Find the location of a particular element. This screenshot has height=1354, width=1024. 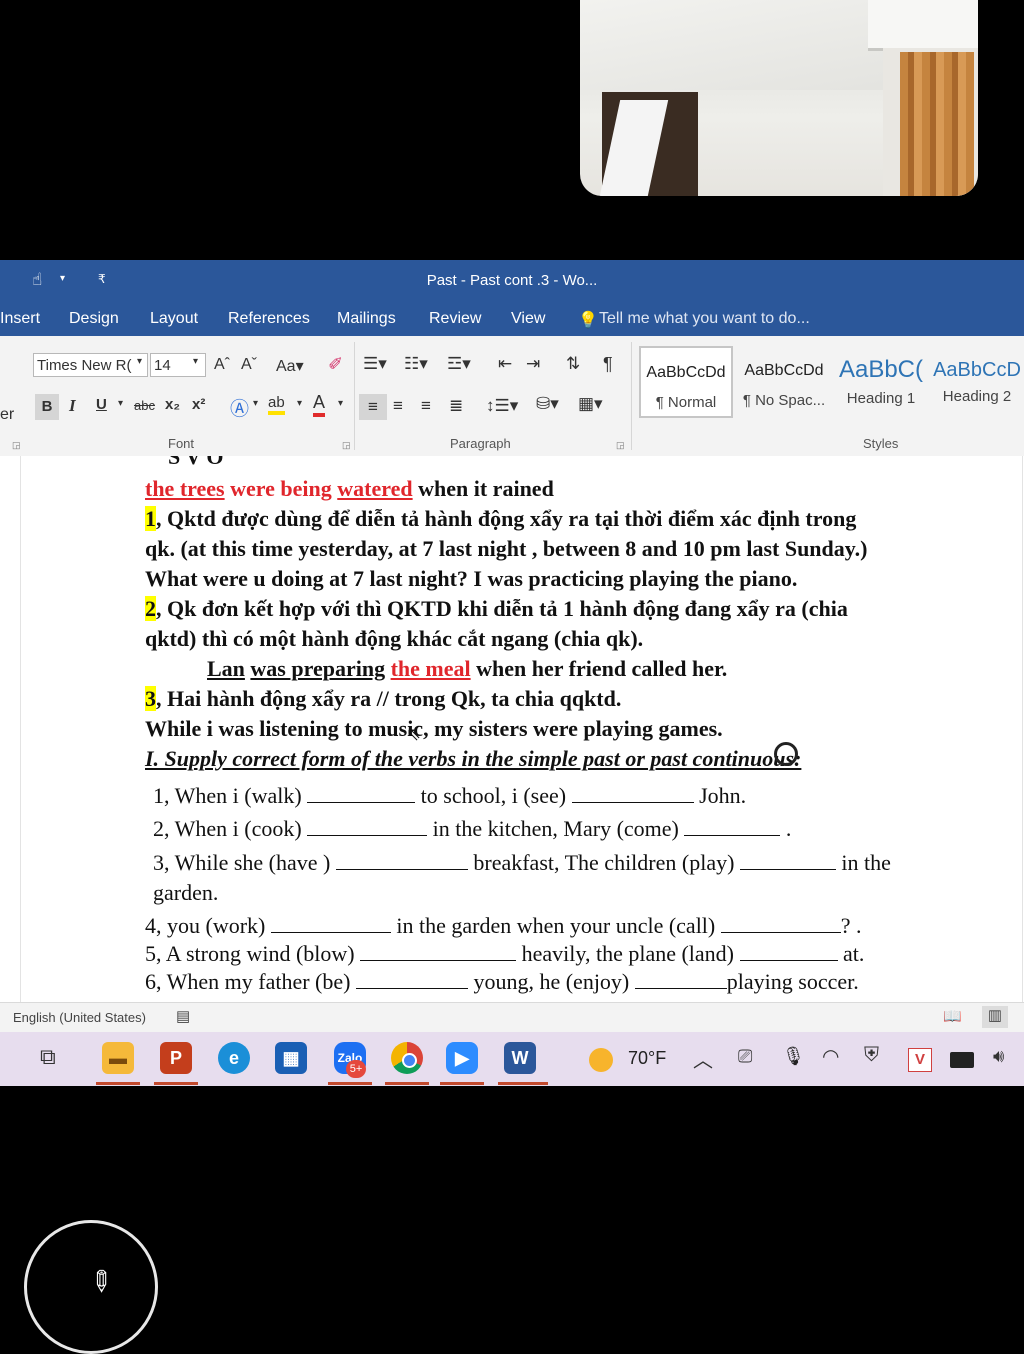

tab-design: Design is located at coordinates (94, 319).